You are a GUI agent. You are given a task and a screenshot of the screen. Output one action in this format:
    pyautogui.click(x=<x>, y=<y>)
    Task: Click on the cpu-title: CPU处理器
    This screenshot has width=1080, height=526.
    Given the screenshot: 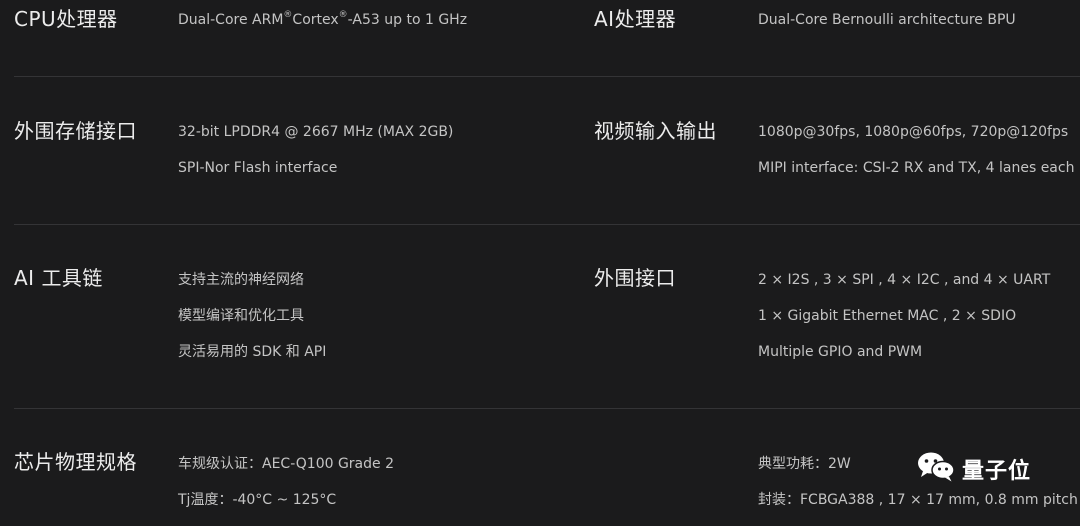 What is the action you would take?
    pyautogui.click(x=66, y=19)
    